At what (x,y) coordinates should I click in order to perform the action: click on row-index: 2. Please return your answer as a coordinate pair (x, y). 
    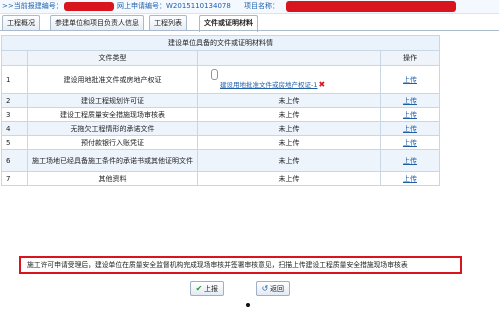
    Looking at the image, I should click on (14, 100).